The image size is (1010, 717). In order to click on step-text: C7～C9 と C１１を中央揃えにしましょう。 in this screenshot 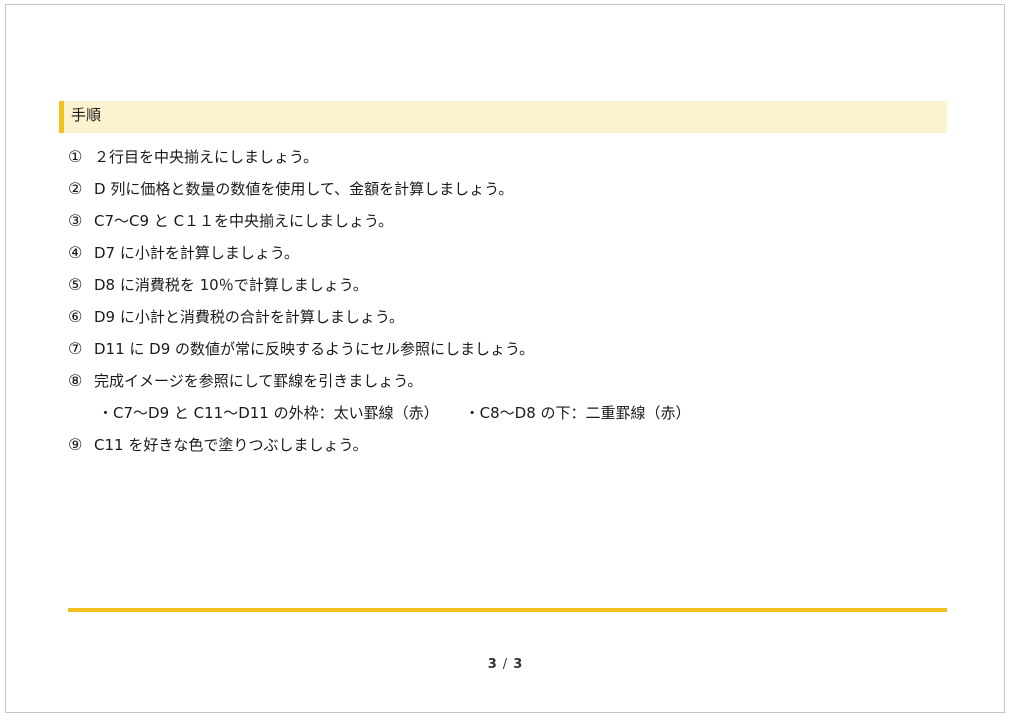, I will do `click(244, 220)`.